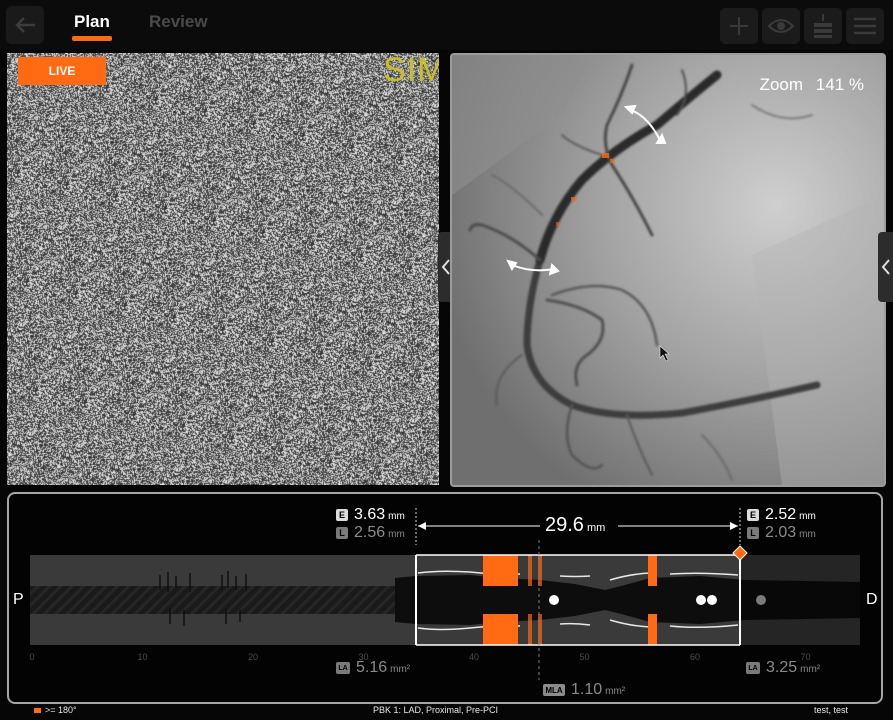  What do you see at coordinates (564, 525) in the screenshot?
I see `segment-length-value: 29.6` at bounding box center [564, 525].